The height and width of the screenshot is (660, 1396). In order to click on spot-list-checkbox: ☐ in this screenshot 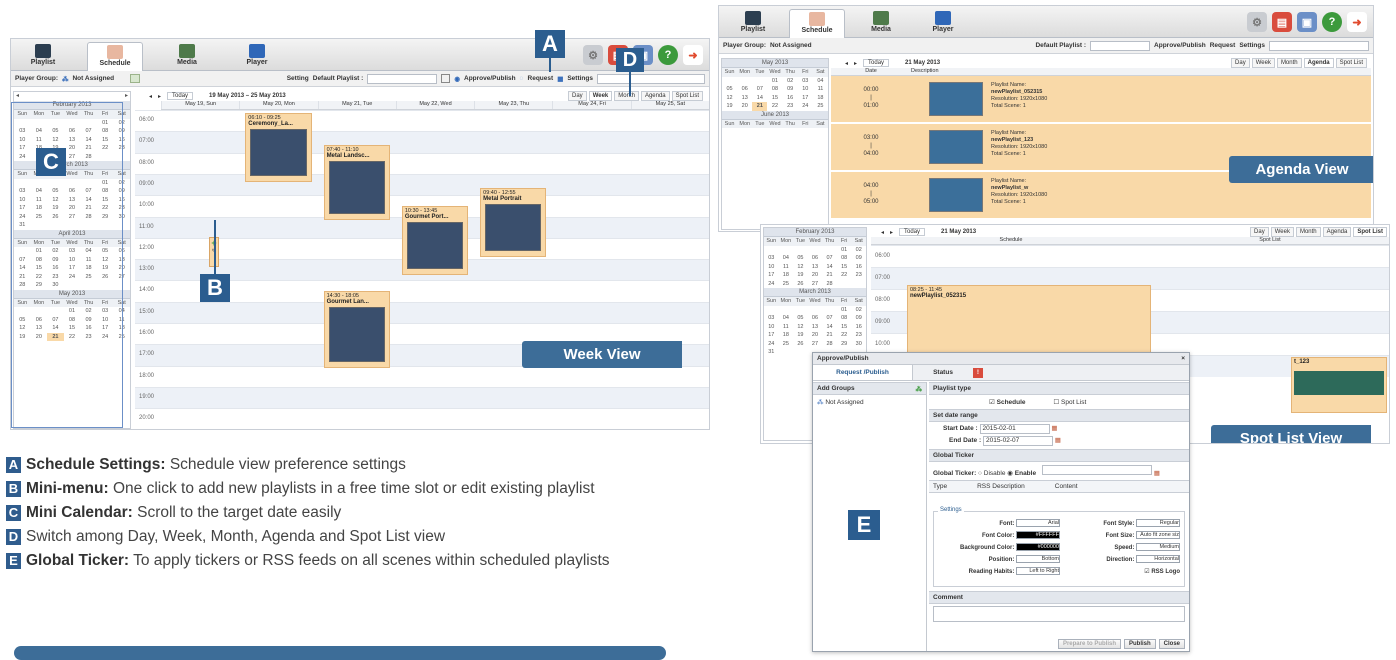, I will do `click(1057, 402)`.